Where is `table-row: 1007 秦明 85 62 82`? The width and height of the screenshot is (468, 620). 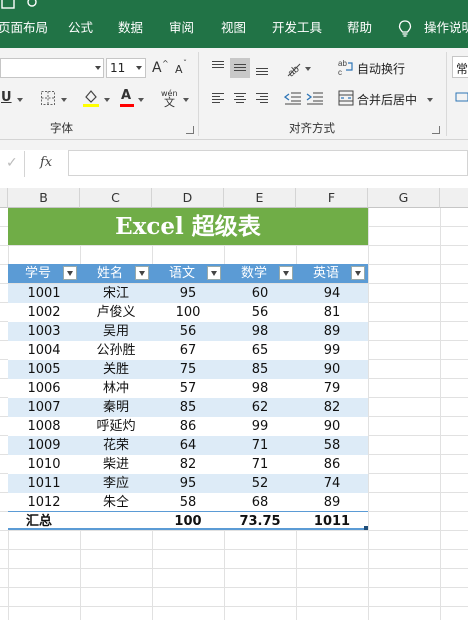
table-row: 1007 秦明 85 62 82 is located at coordinates (188, 407).